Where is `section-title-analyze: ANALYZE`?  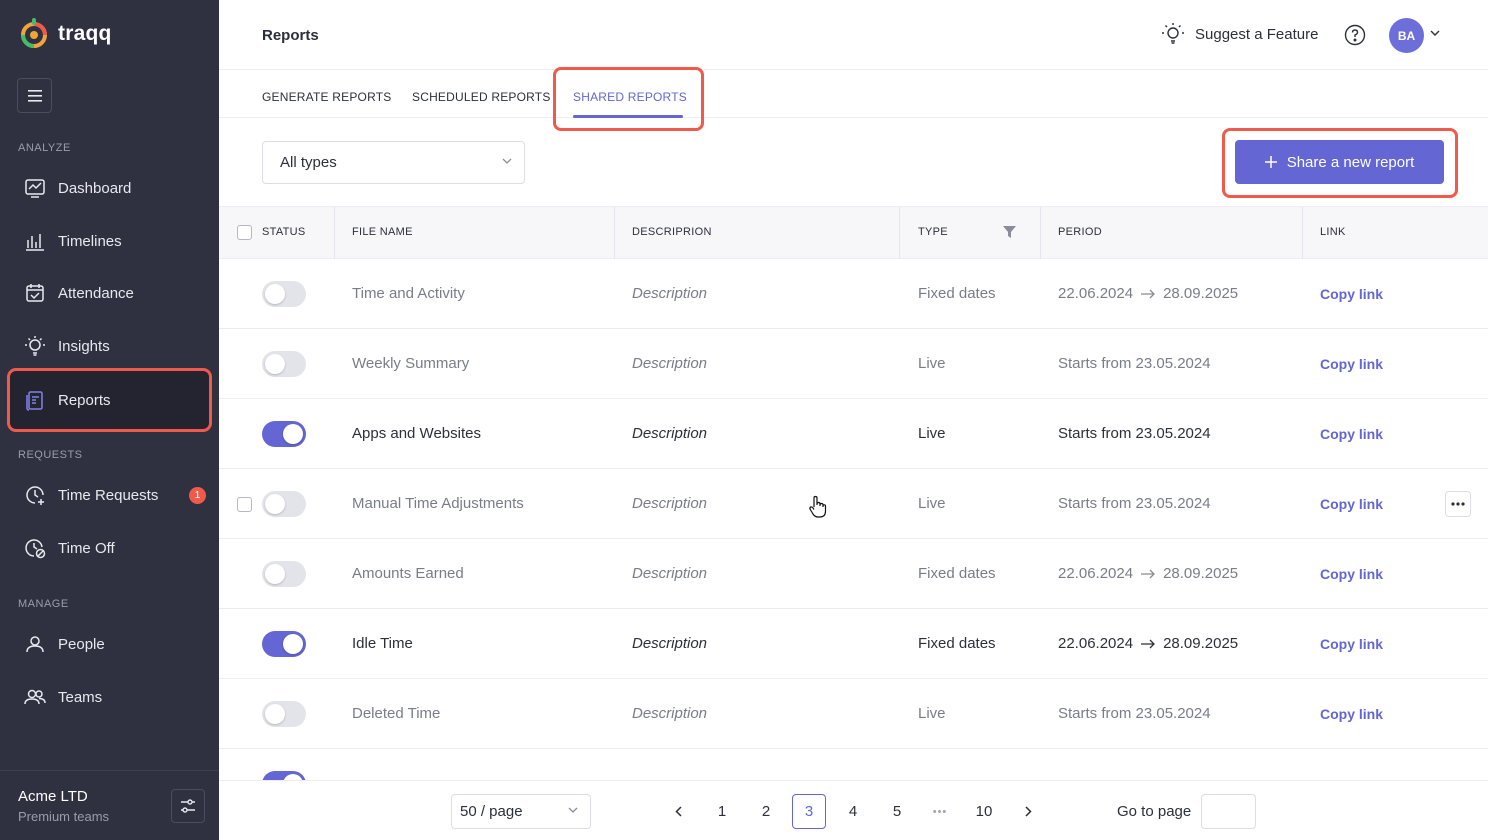 section-title-analyze: ANALYZE is located at coordinates (44, 148).